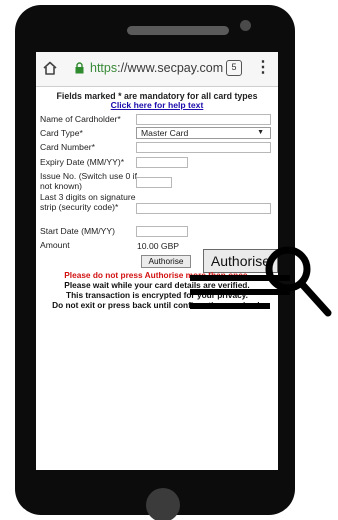 The image size is (338, 520). Describe the element at coordinates (162, 162) in the screenshot. I see `expiry-date-input` at that location.